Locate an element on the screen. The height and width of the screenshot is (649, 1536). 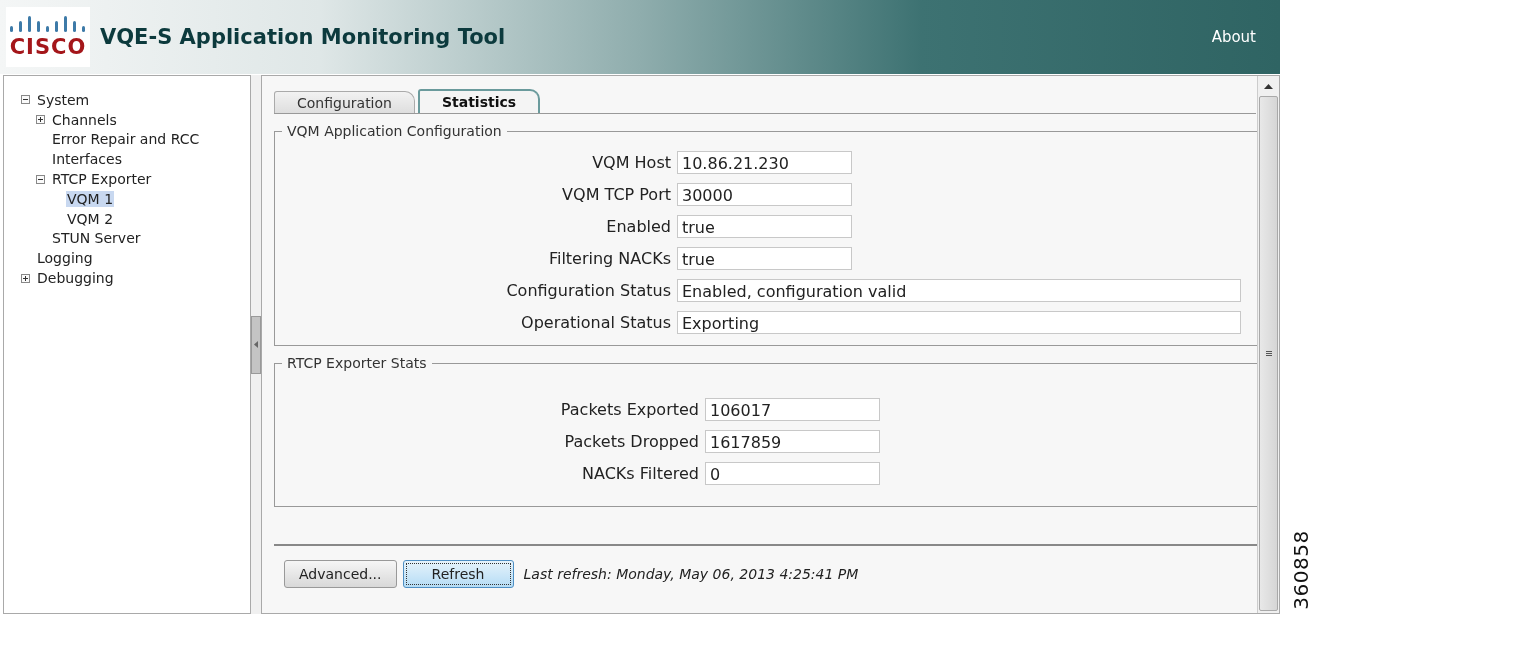
field-label: VQM TCP Port is located at coordinates (616, 194).